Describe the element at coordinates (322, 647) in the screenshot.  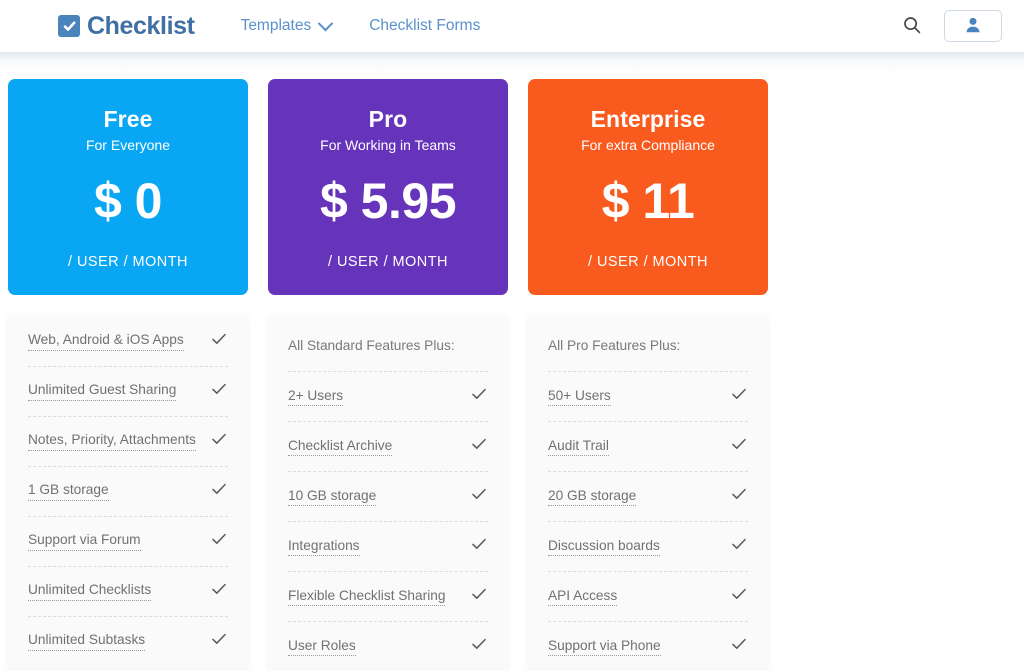
I see `feature-label: User Roles` at that location.